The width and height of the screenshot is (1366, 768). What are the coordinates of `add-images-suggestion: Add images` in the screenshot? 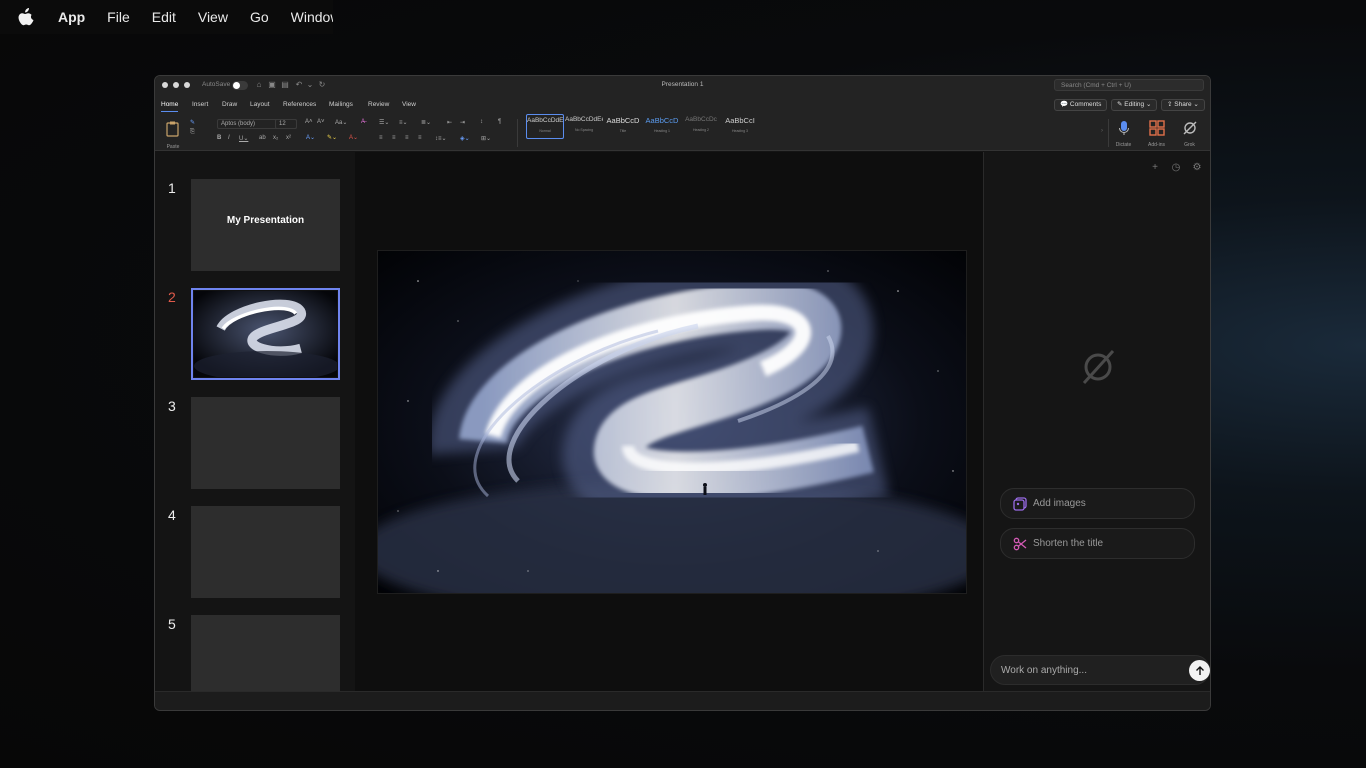 It's located at (1097, 503).